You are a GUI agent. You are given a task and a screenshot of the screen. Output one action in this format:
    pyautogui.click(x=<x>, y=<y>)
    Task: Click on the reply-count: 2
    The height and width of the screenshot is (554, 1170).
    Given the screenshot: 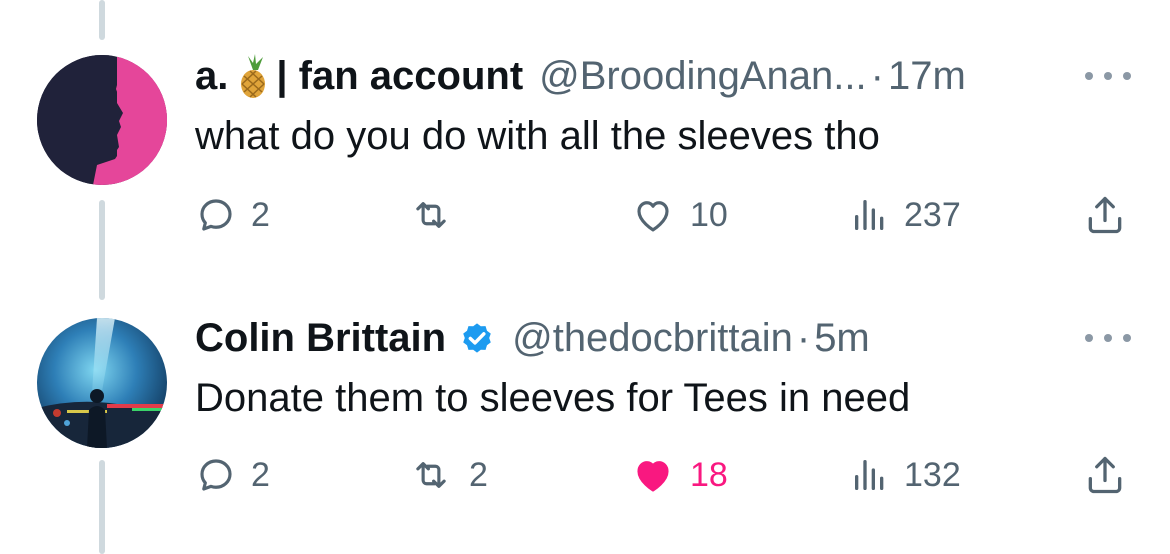 What is the action you would take?
    pyautogui.click(x=260, y=474)
    